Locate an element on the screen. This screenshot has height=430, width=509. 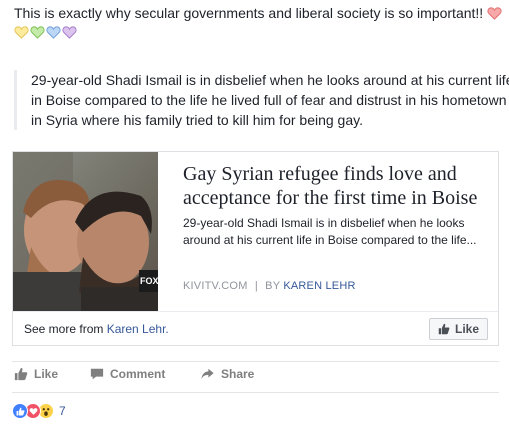
article-thumbnail: FOX is located at coordinates (85, 231).